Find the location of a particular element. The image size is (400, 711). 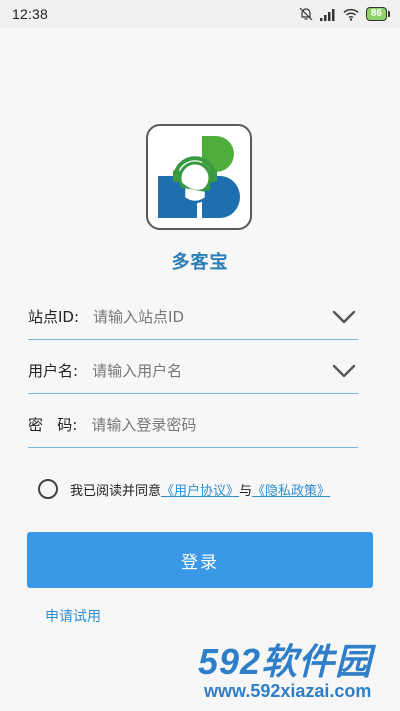

status-bar: 12:38 86 is located at coordinates (200, 14).